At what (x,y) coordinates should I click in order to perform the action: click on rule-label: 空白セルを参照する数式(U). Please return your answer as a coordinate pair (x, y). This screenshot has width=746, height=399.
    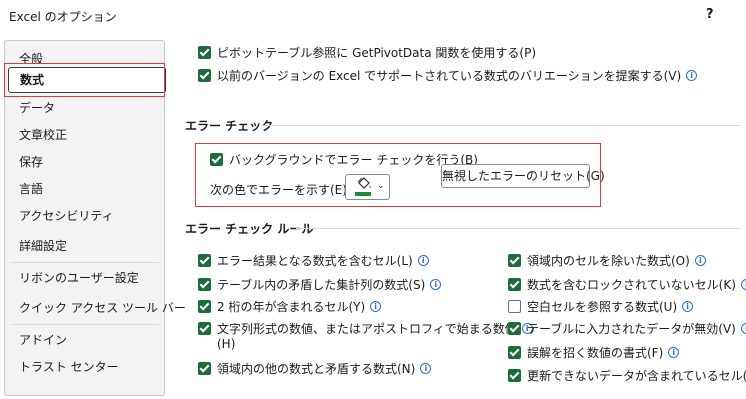
    Looking at the image, I should click on (602, 307).